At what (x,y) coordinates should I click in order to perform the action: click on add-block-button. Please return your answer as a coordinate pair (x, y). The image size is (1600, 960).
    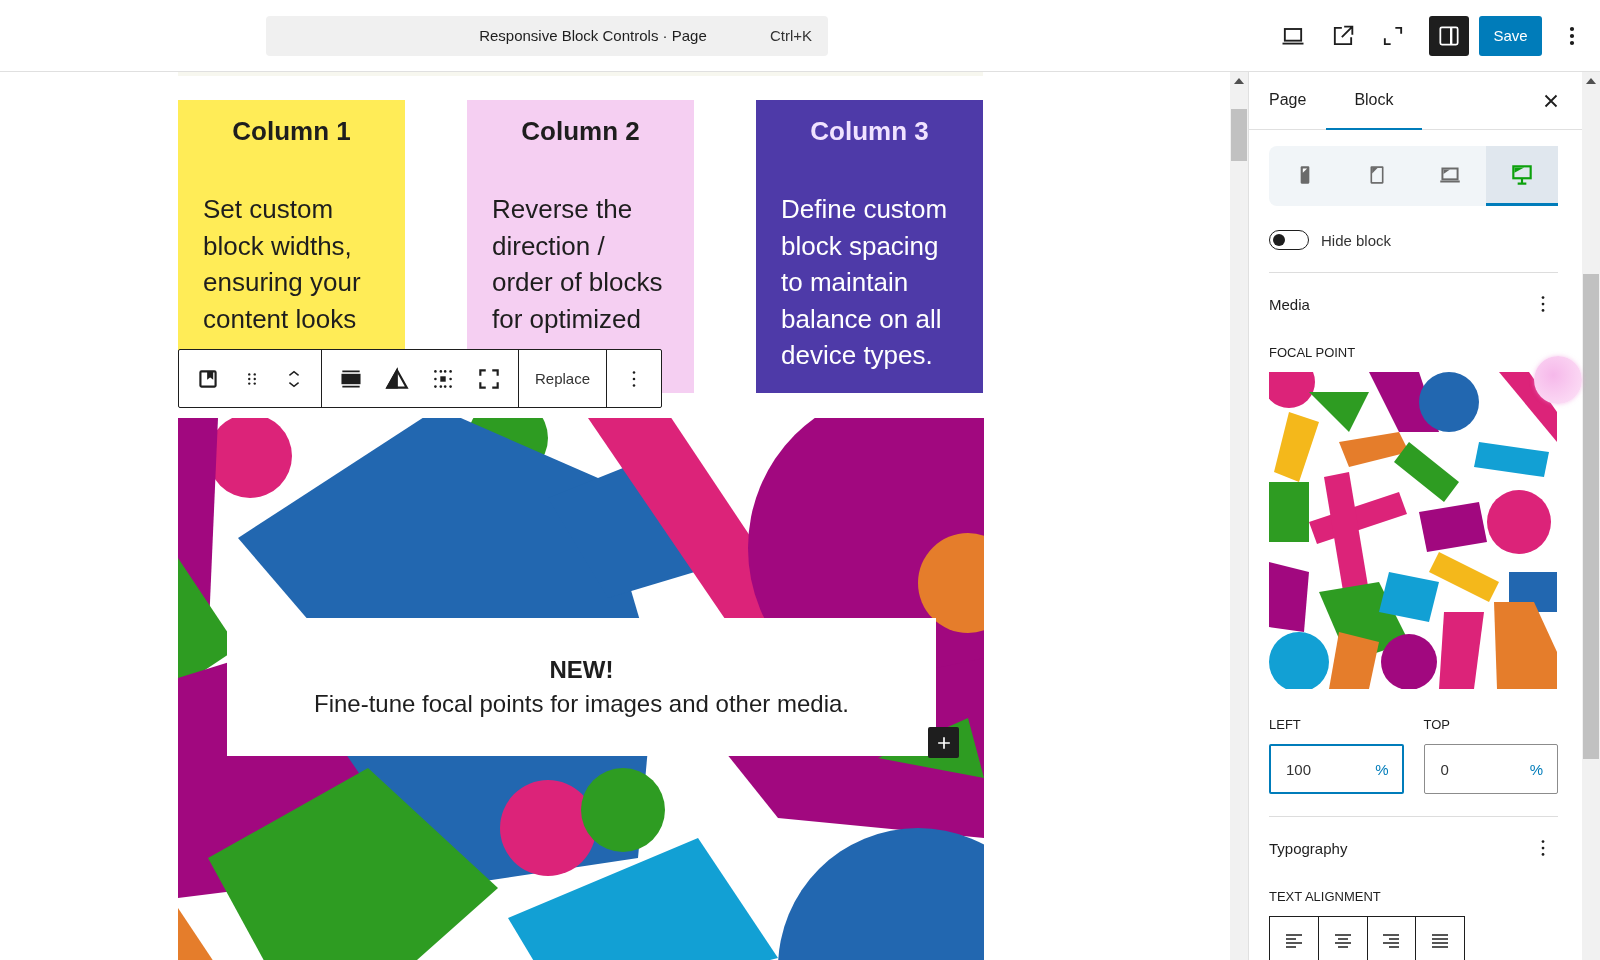
    Looking at the image, I should click on (943, 742).